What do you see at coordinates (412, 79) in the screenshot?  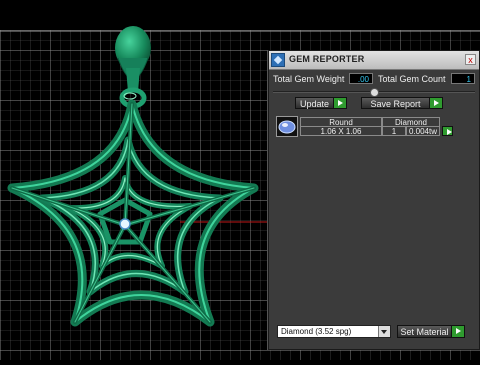 I see `total-gem-count-label: Total Gem Count` at bounding box center [412, 79].